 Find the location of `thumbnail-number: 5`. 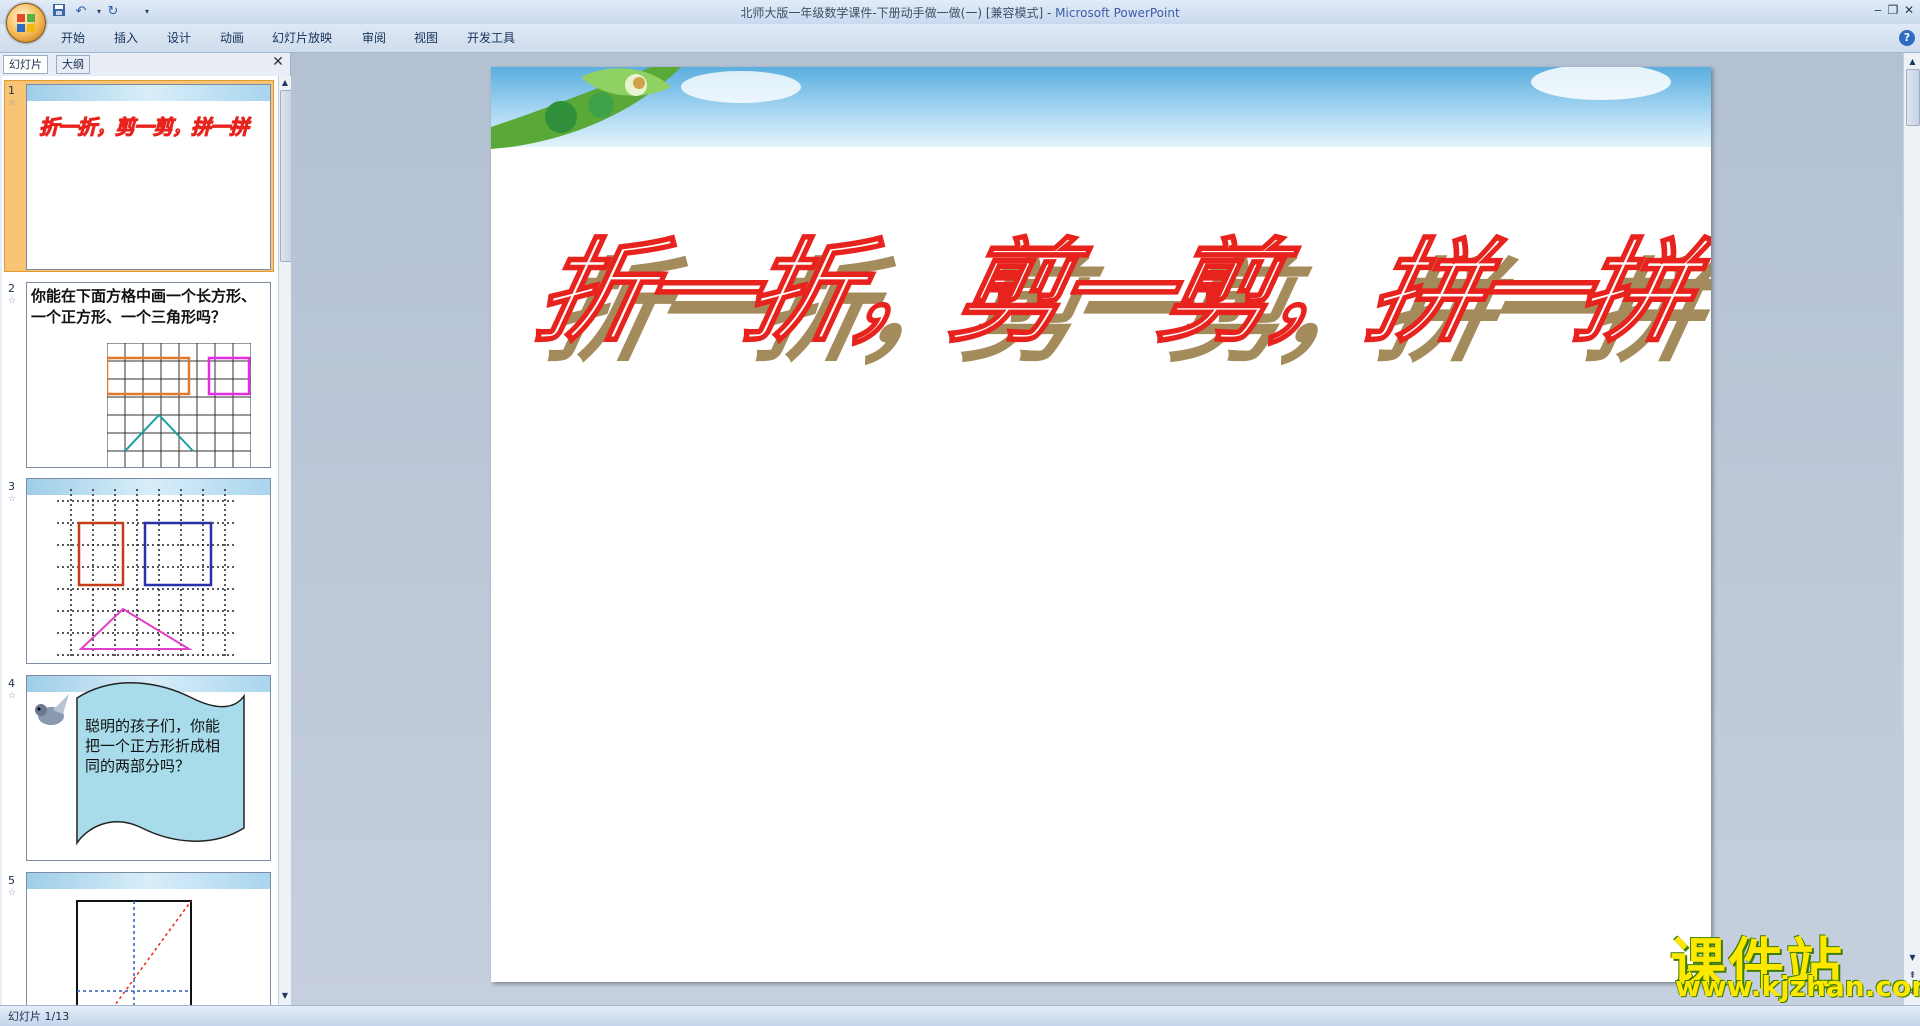

thumbnail-number: 5 is located at coordinates (11, 880).